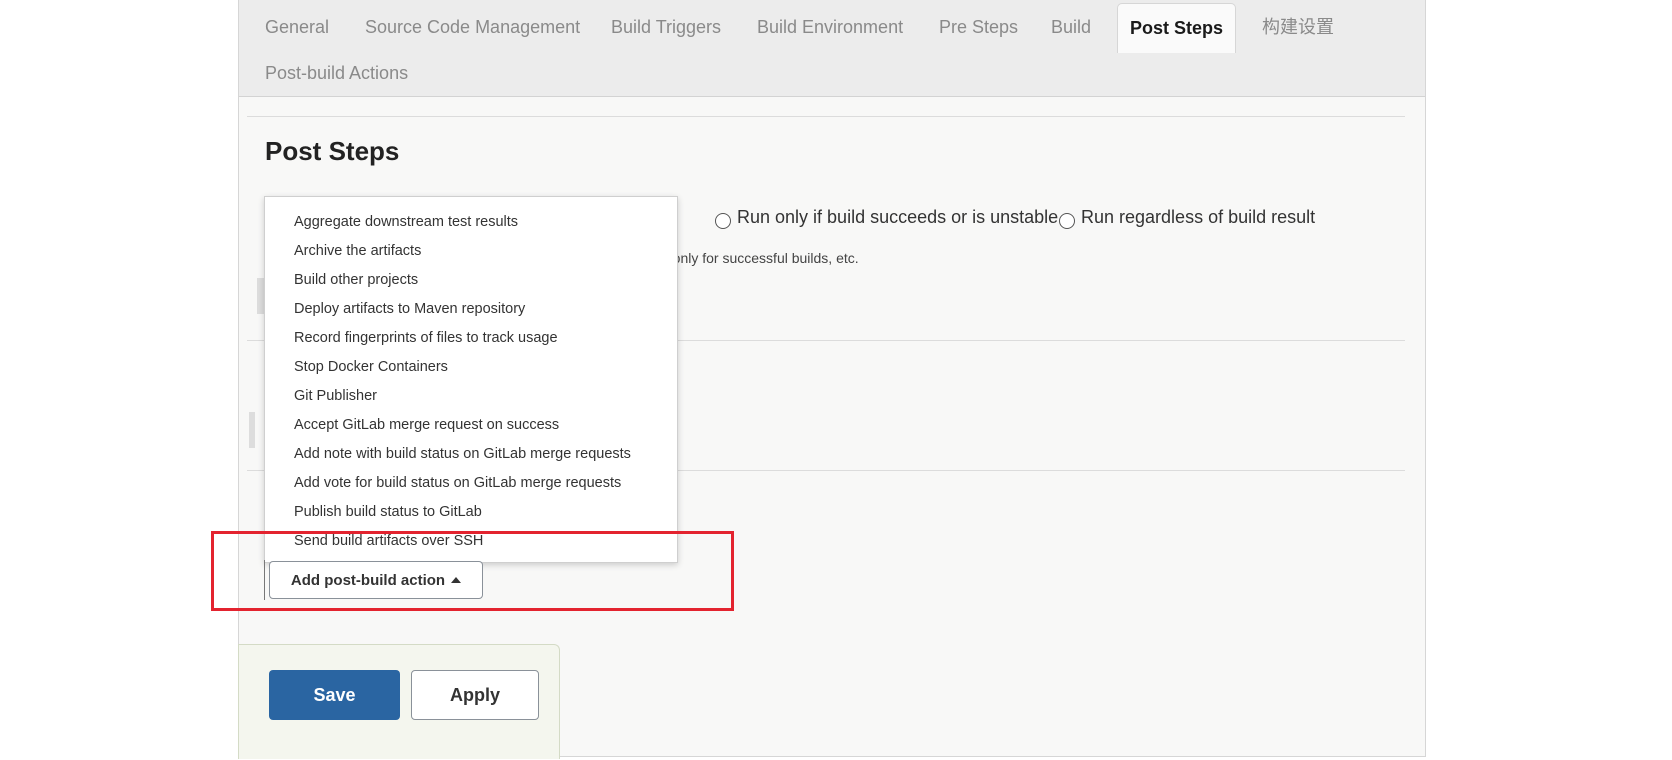  What do you see at coordinates (475, 695) in the screenshot?
I see `apply-button: Apply` at bounding box center [475, 695].